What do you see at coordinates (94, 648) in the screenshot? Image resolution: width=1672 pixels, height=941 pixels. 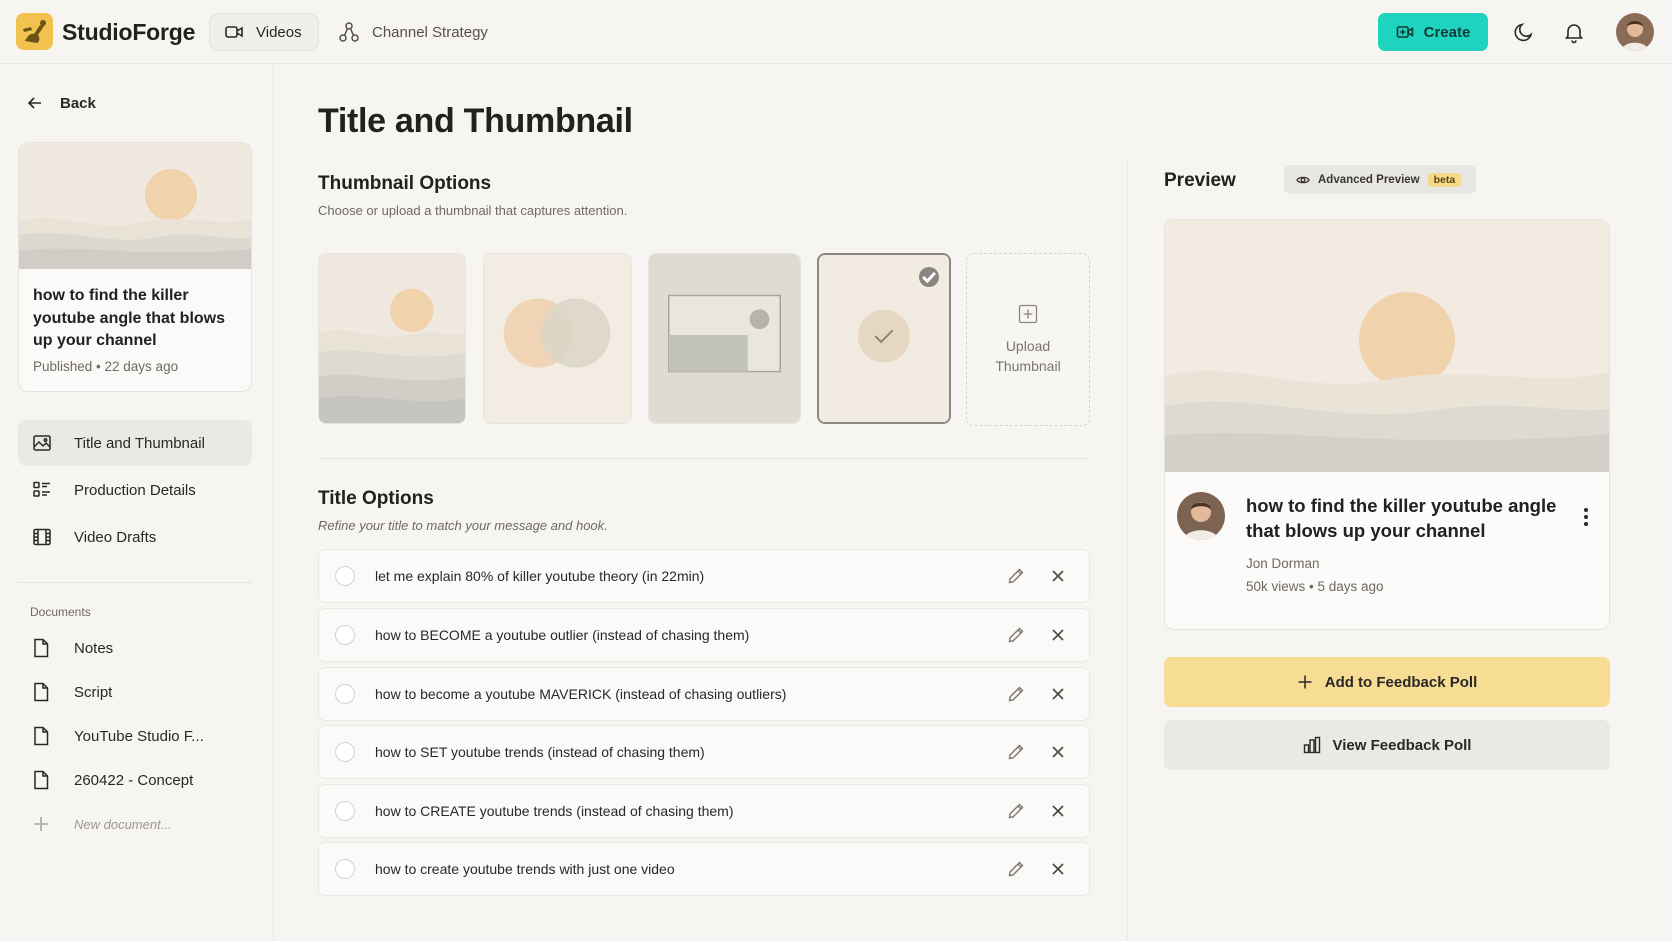 I see `document-label: Notes` at bounding box center [94, 648].